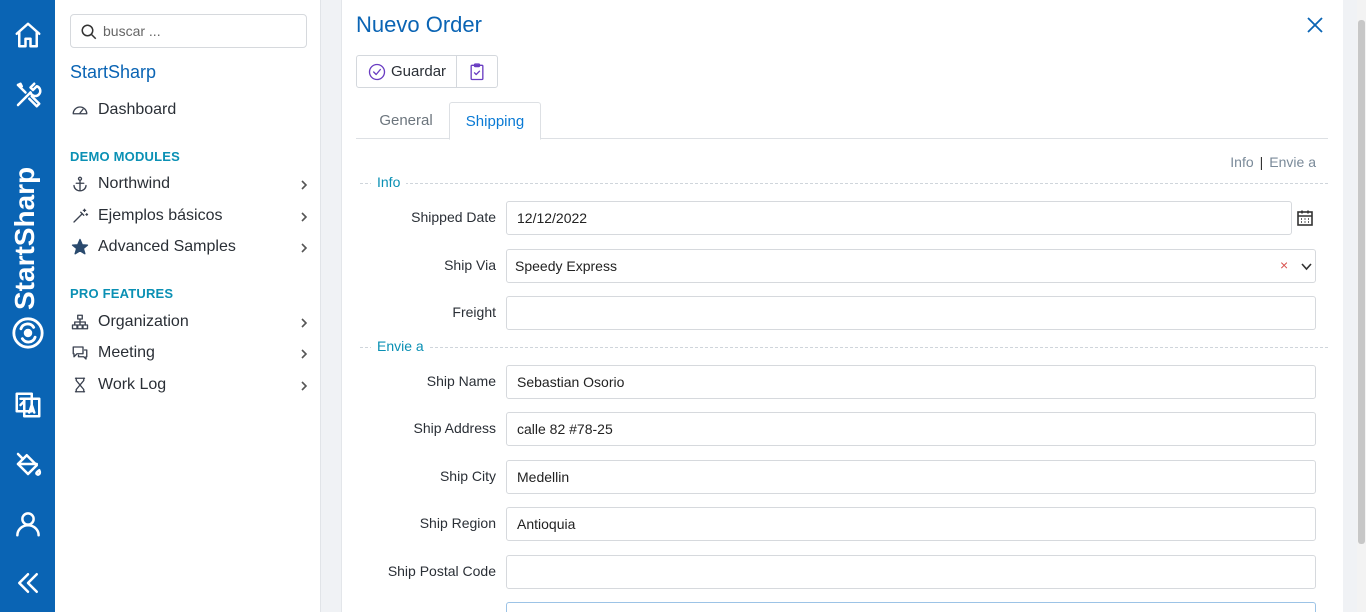 The image size is (1366, 612). Describe the element at coordinates (190, 184) in the screenshot. I see `nav-item-northwind: Northwind` at that location.